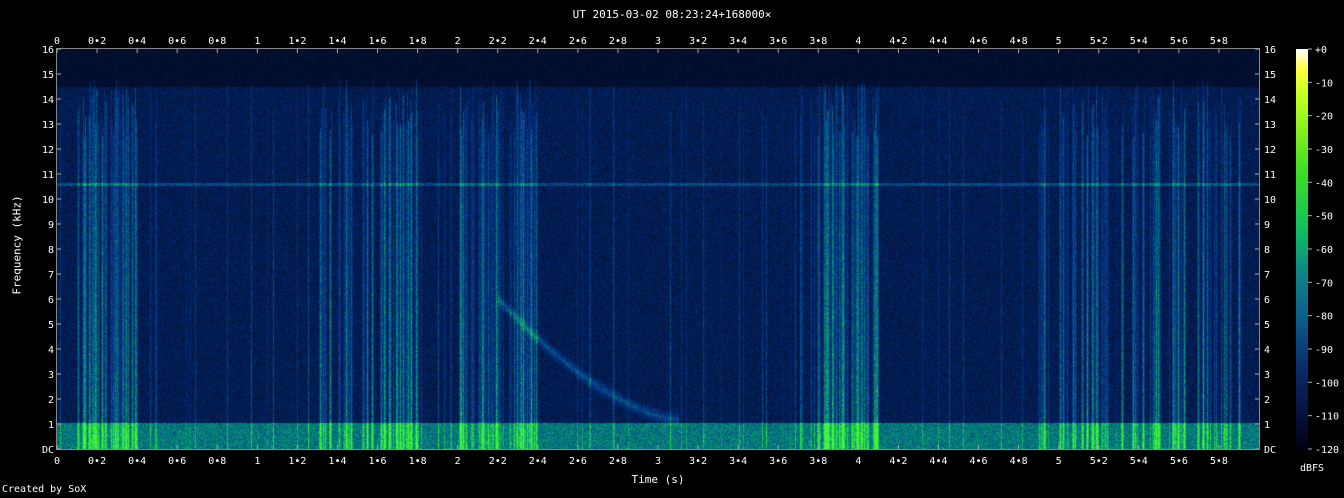 Image resolution: width=1344 pixels, height=498 pixels. I want to click on x-tick-label-bottom: 2, so click(458, 461).